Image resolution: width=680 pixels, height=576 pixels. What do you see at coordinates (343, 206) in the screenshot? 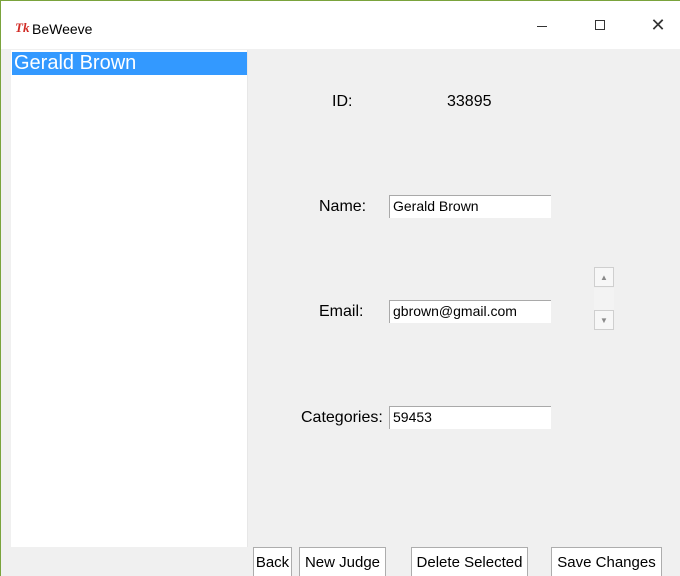
I see `name-label: Name:` at bounding box center [343, 206].